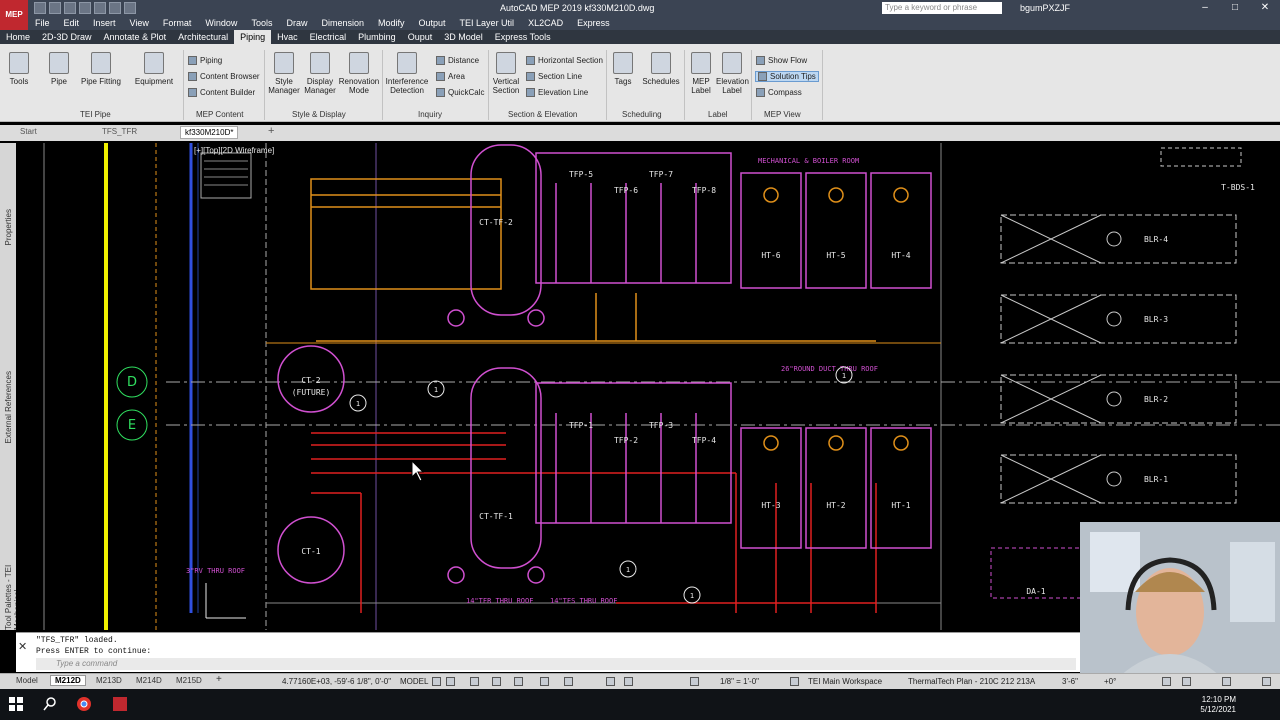 The height and width of the screenshot is (720, 1280). I want to click on open-icon, so click(55, 8).